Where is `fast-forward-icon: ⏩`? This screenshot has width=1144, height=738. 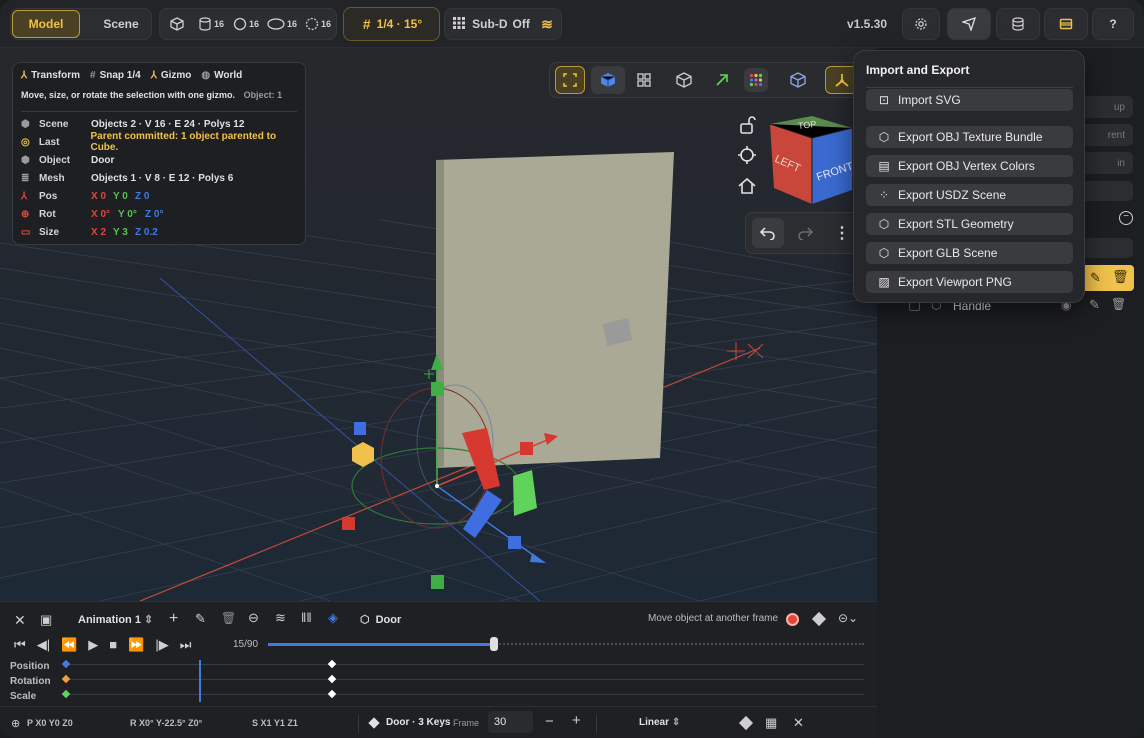
fast-forward-icon: ⏩ is located at coordinates (136, 645).